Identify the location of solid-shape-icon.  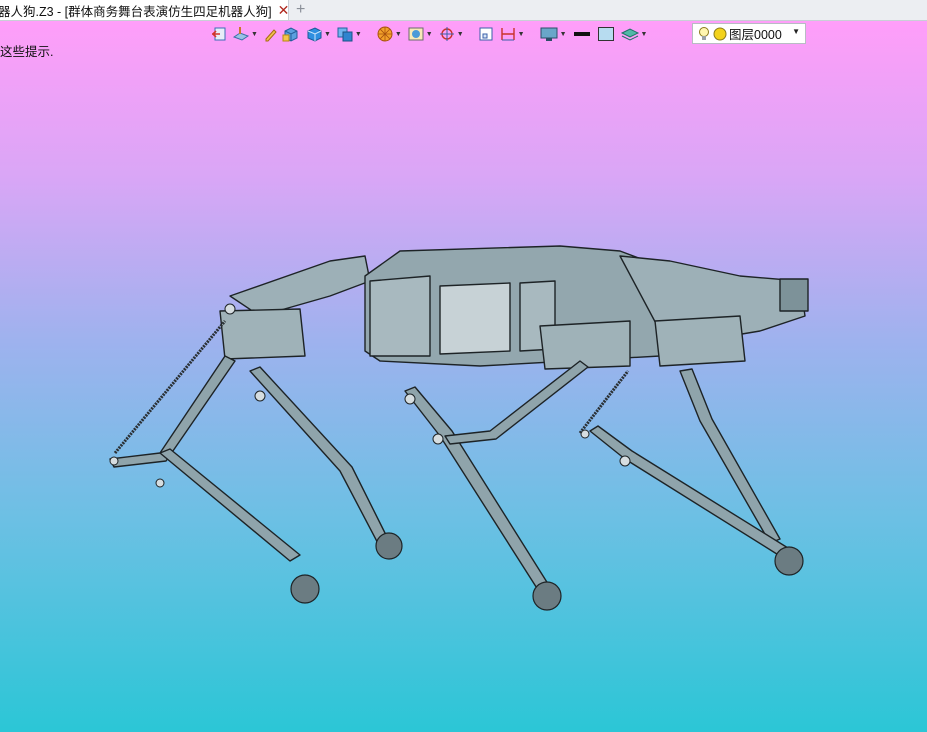
(290, 34).